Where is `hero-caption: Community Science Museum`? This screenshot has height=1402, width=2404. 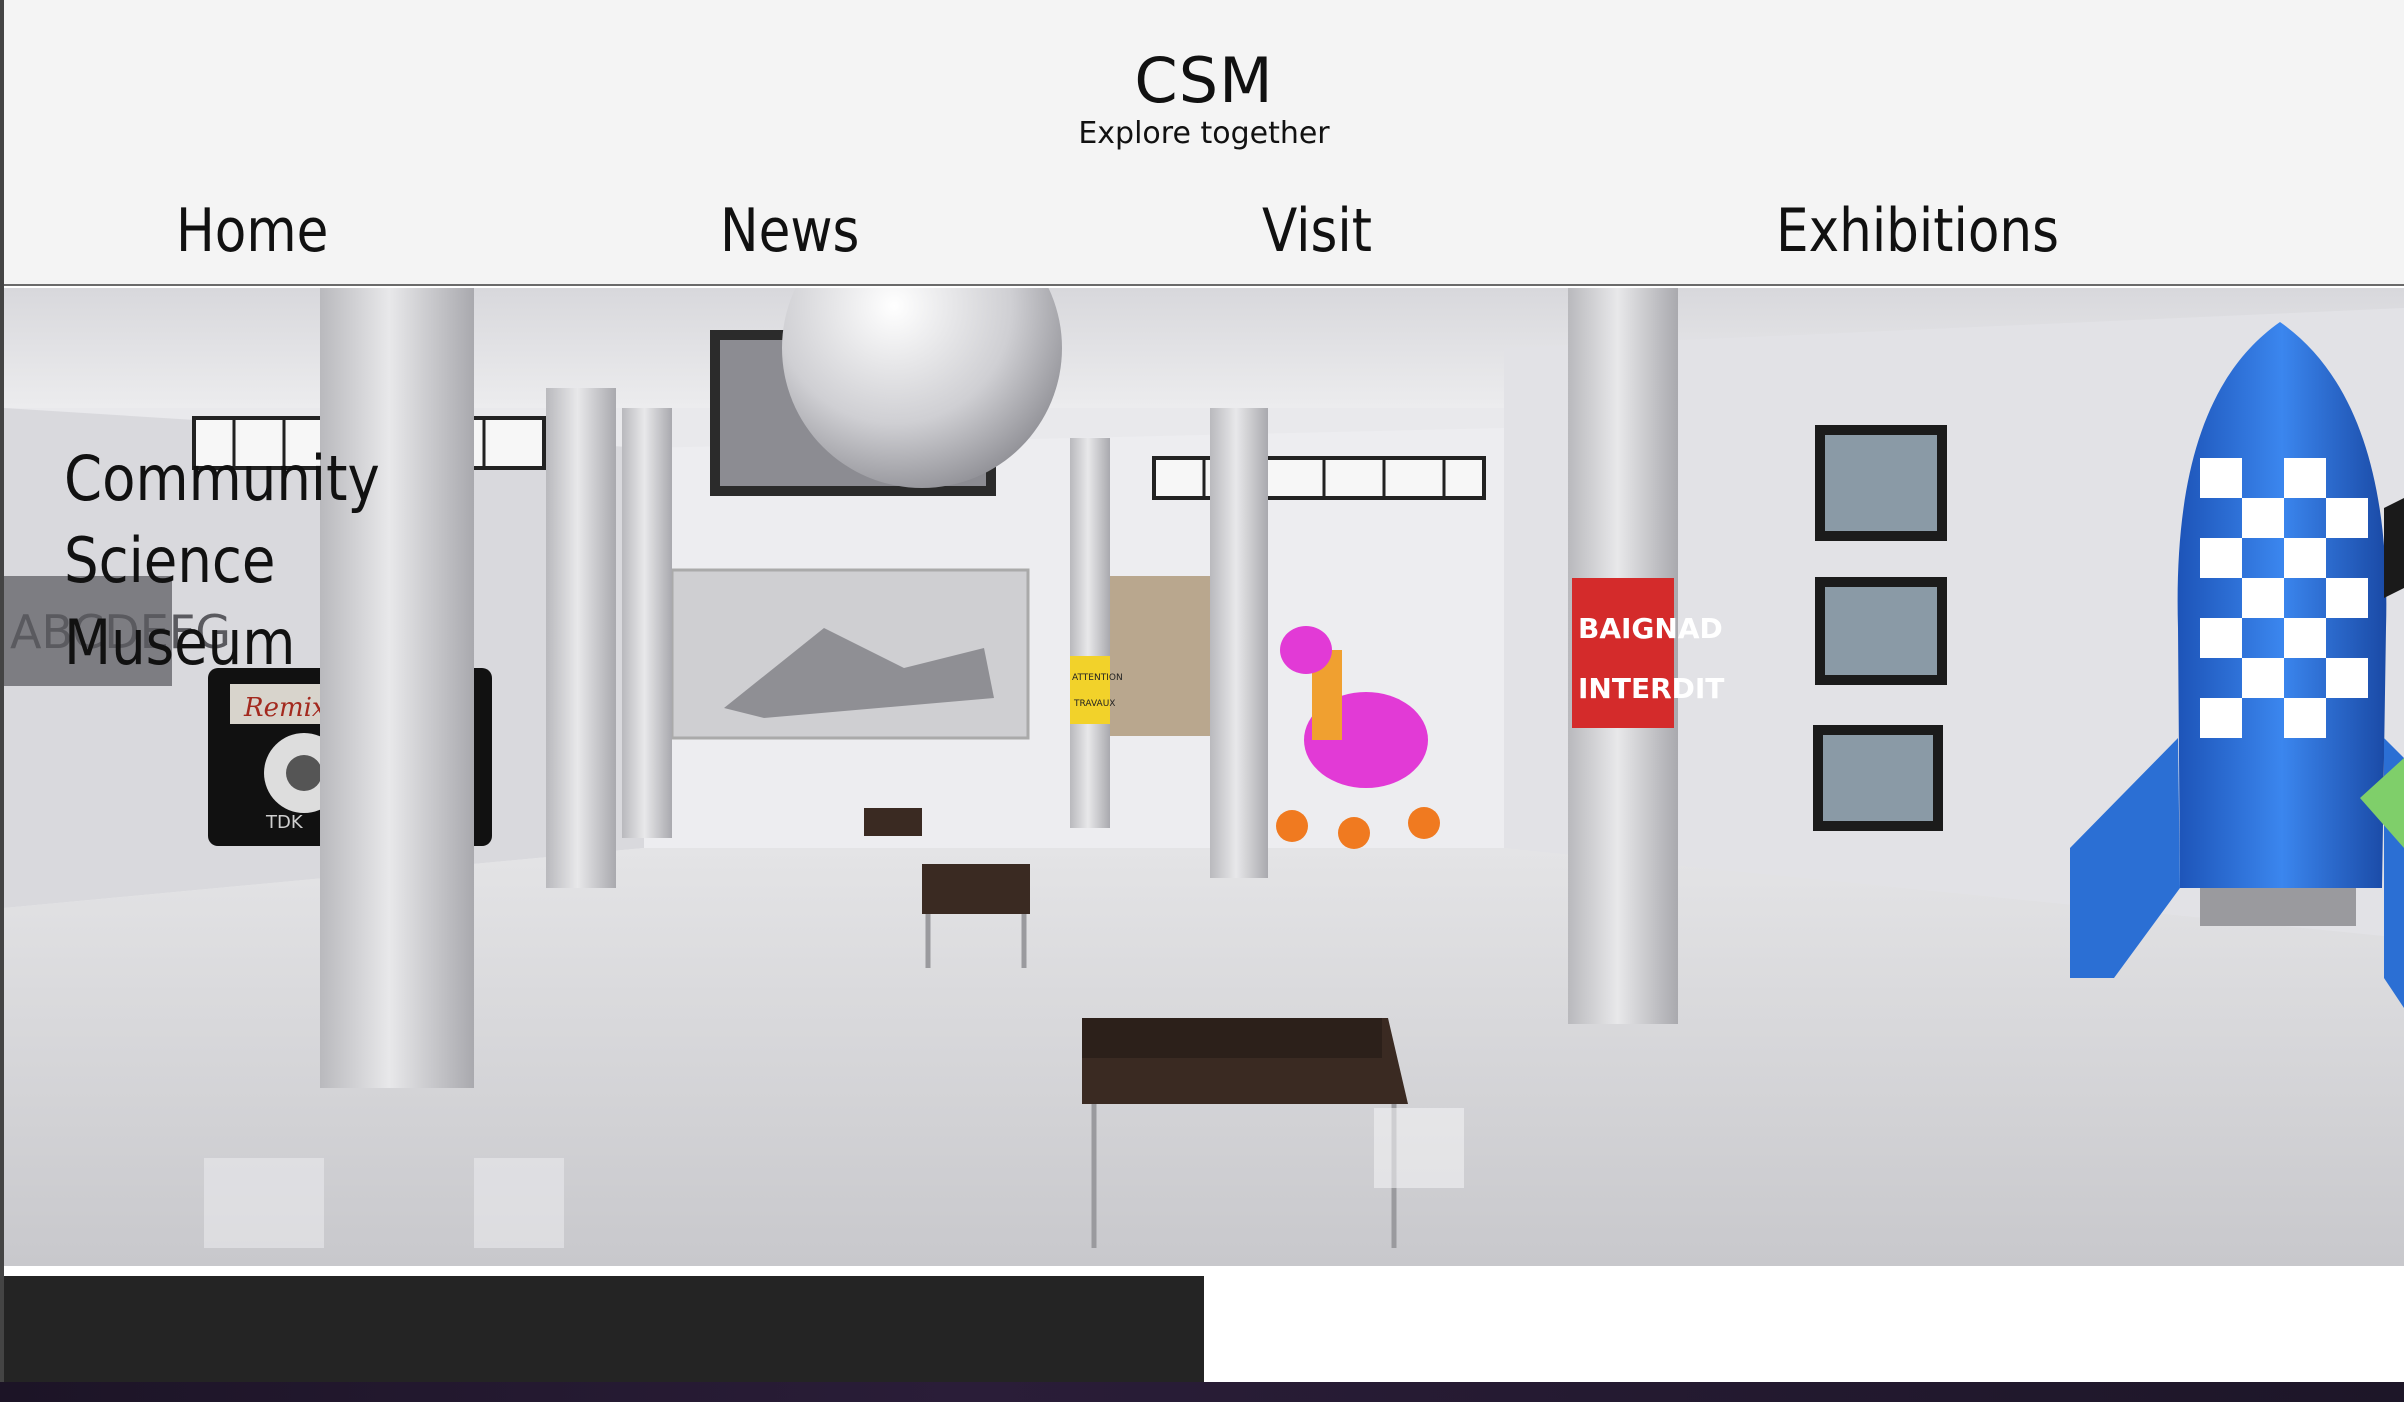
hero-caption: Community Science Museum is located at coordinates (222, 561).